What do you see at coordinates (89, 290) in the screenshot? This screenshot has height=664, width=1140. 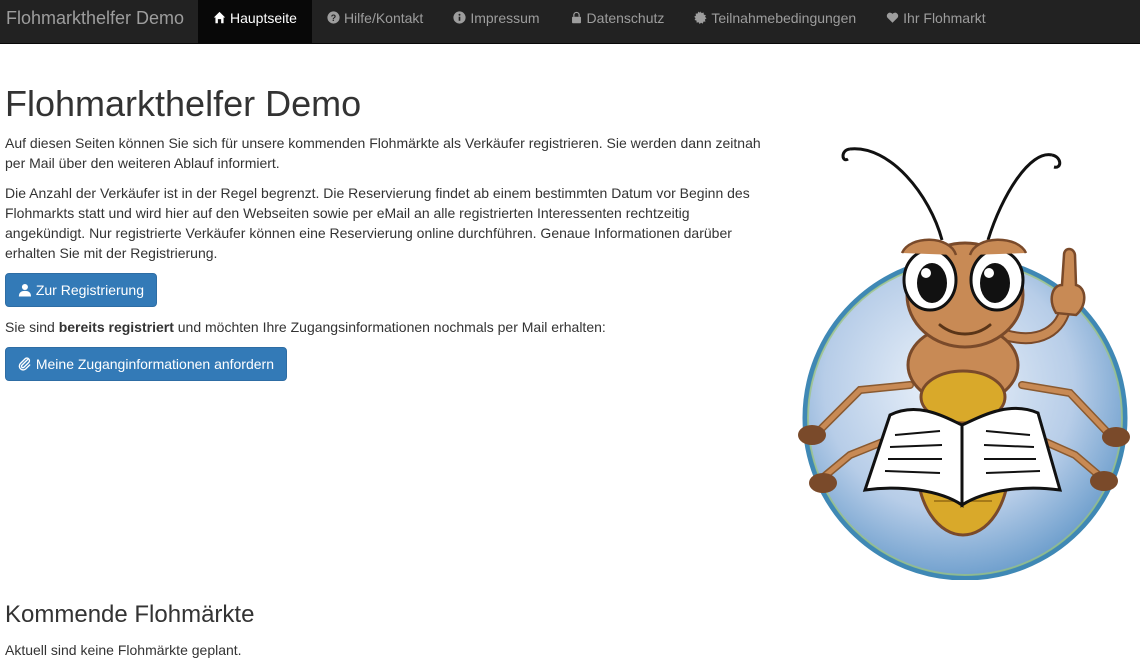 I see `register-button-label: Zur Registrierung` at bounding box center [89, 290].